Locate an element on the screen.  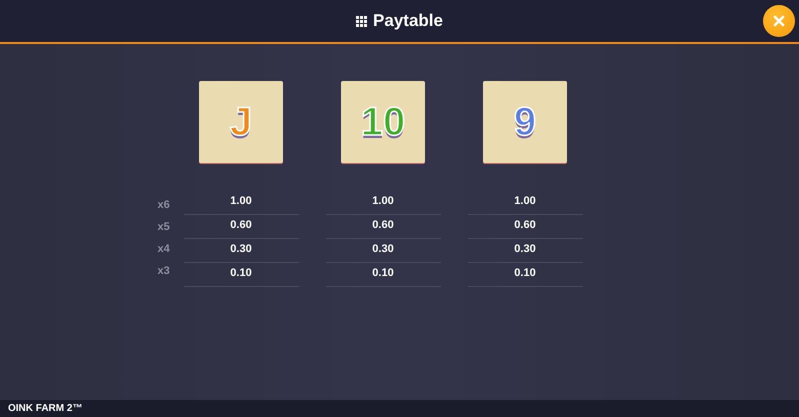
multiplier-label: x3 is located at coordinates (164, 271).